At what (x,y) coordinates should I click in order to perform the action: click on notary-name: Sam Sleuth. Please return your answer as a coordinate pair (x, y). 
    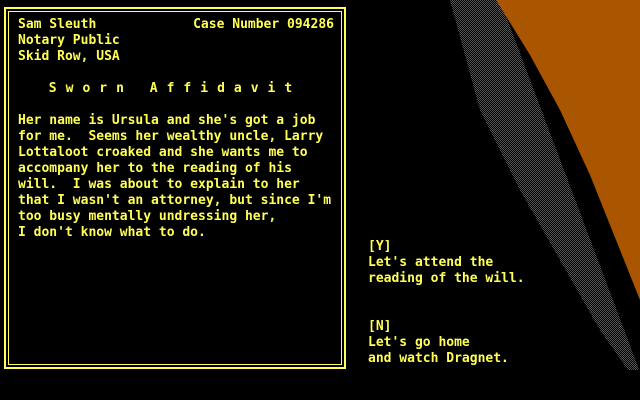
    Looking at the image, I should click on (57, 24).